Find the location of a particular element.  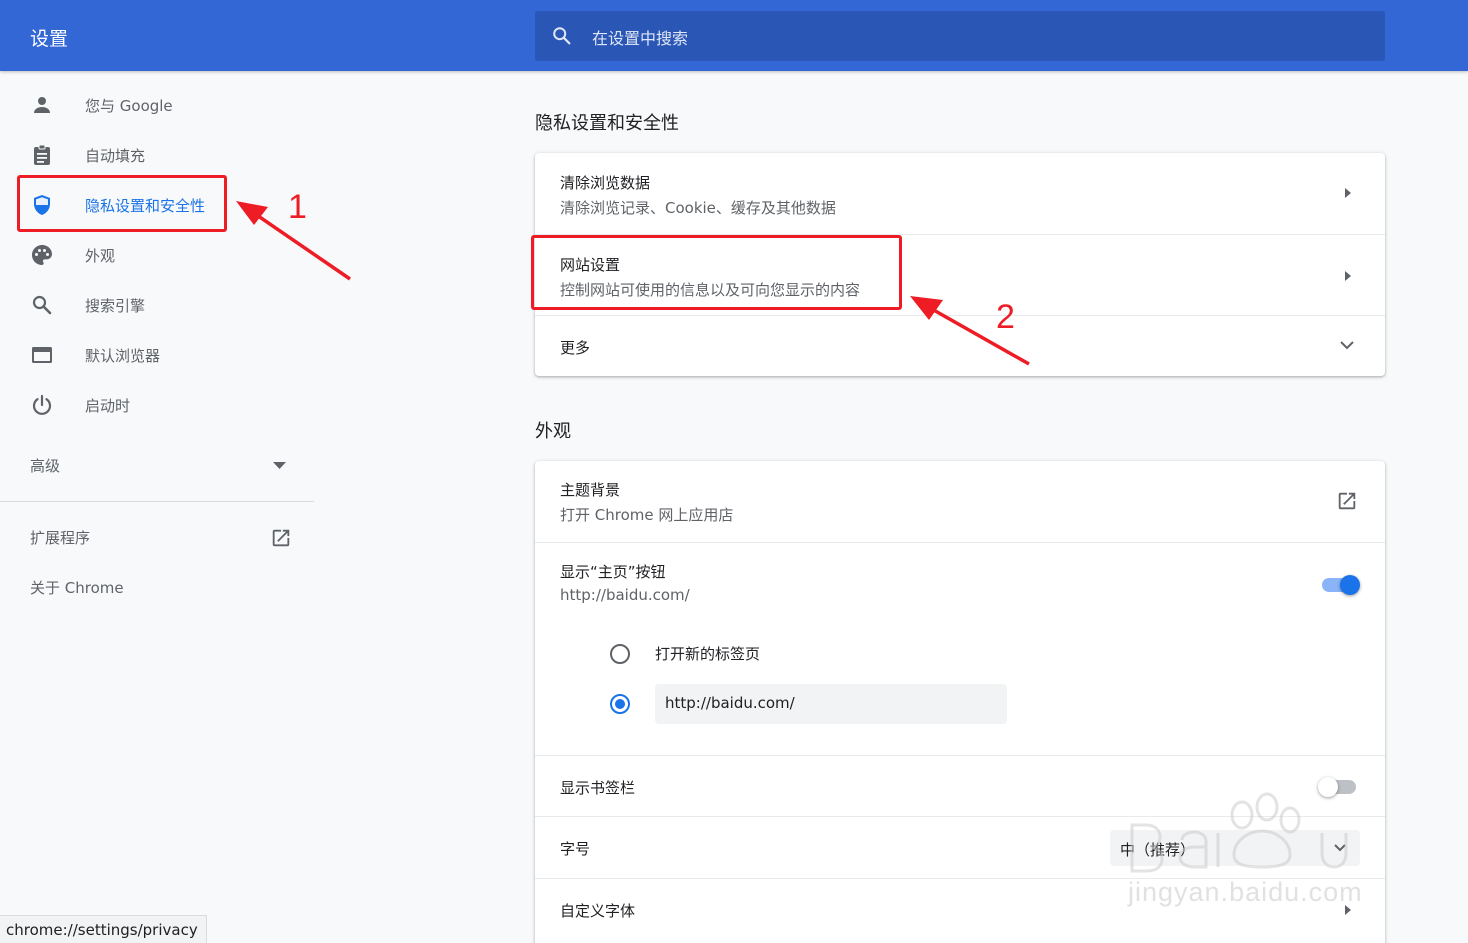

sidebar-item-default-browser: 默认浏览器 is located at coordinates (157, 356).